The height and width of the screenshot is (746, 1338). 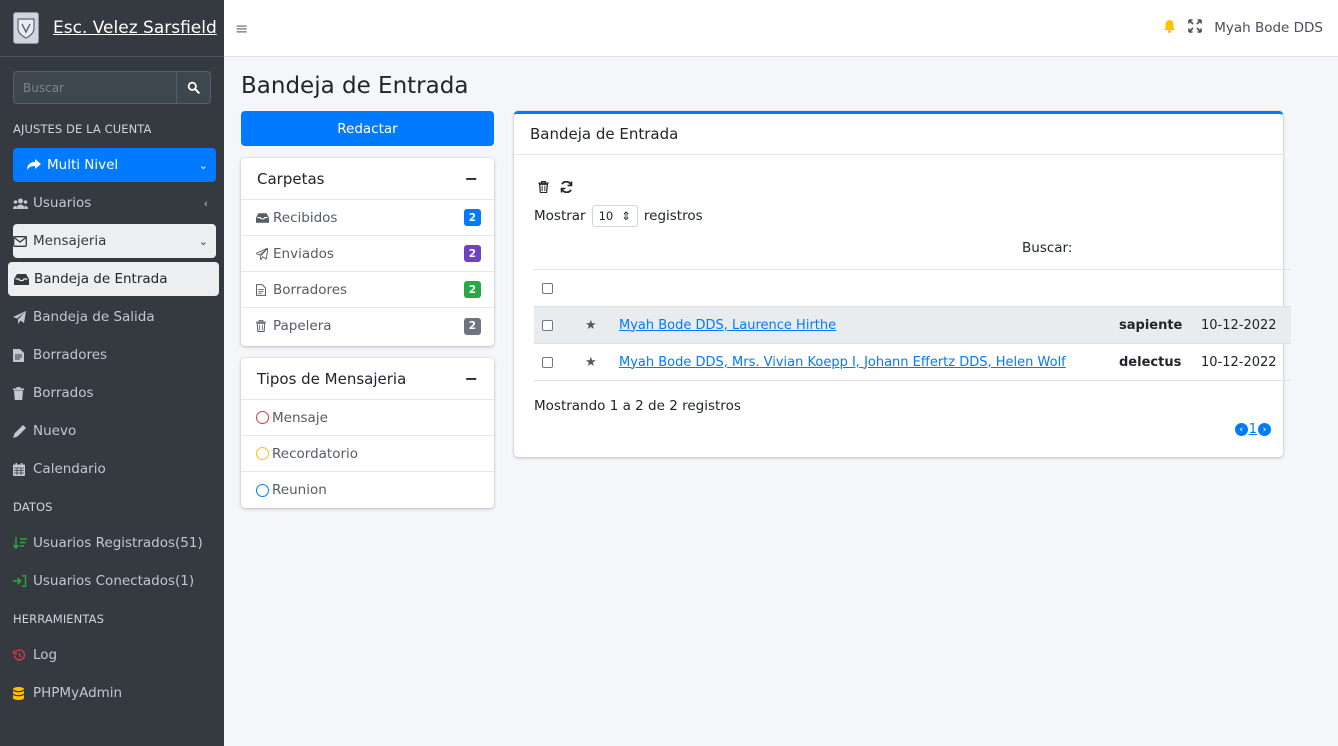 What do you see at coordinates (367, 179) in the screenshot?
I see `folders-card-header: Carpetas −` at bounding box center [367, 179].